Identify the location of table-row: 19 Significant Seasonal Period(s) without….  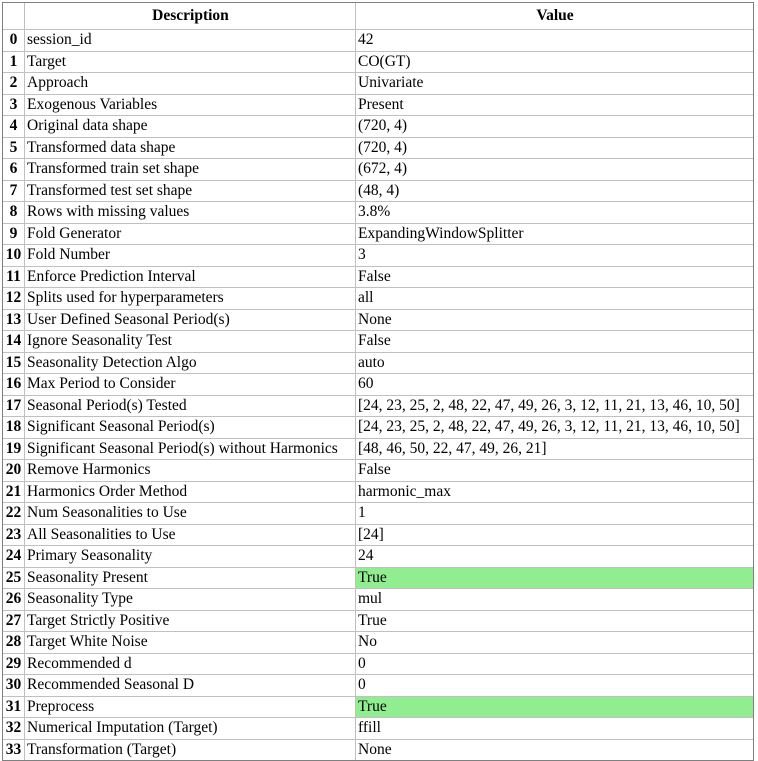
(378, 448).